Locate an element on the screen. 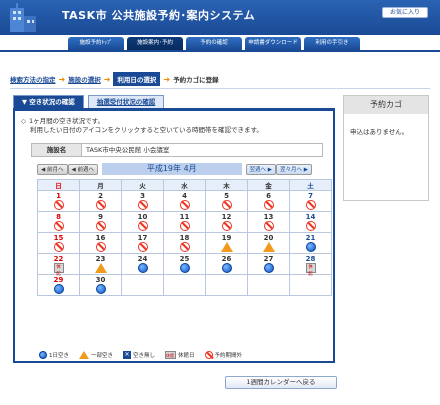  info-line-1: 1ヶ月間の空き状況です。 is located at coordinates (66, 121).